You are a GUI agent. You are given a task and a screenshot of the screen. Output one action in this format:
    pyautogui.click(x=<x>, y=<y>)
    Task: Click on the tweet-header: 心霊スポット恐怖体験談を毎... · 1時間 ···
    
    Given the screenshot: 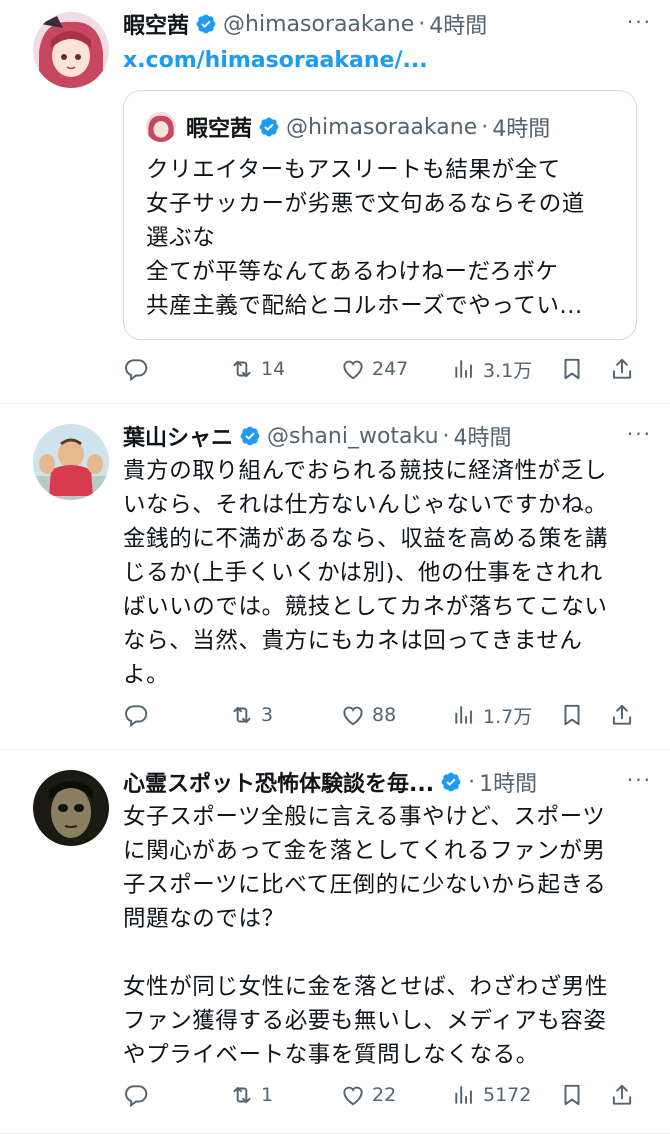 What is the action you would take?
    pyautogui.click(x=387, y=782)
    